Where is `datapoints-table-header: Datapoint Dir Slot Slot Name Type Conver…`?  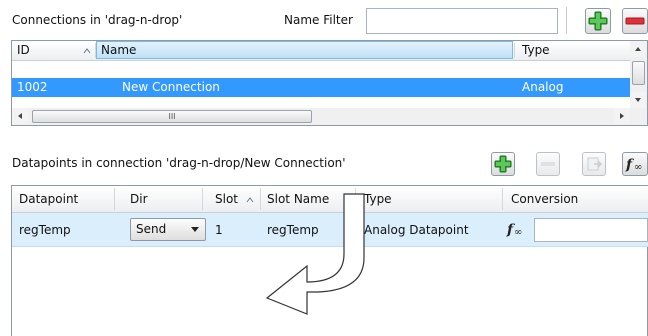
datapoints-table-header: Datapoint Dir Slot Slot Name Type Conver… is located at coordinates (330, 199).